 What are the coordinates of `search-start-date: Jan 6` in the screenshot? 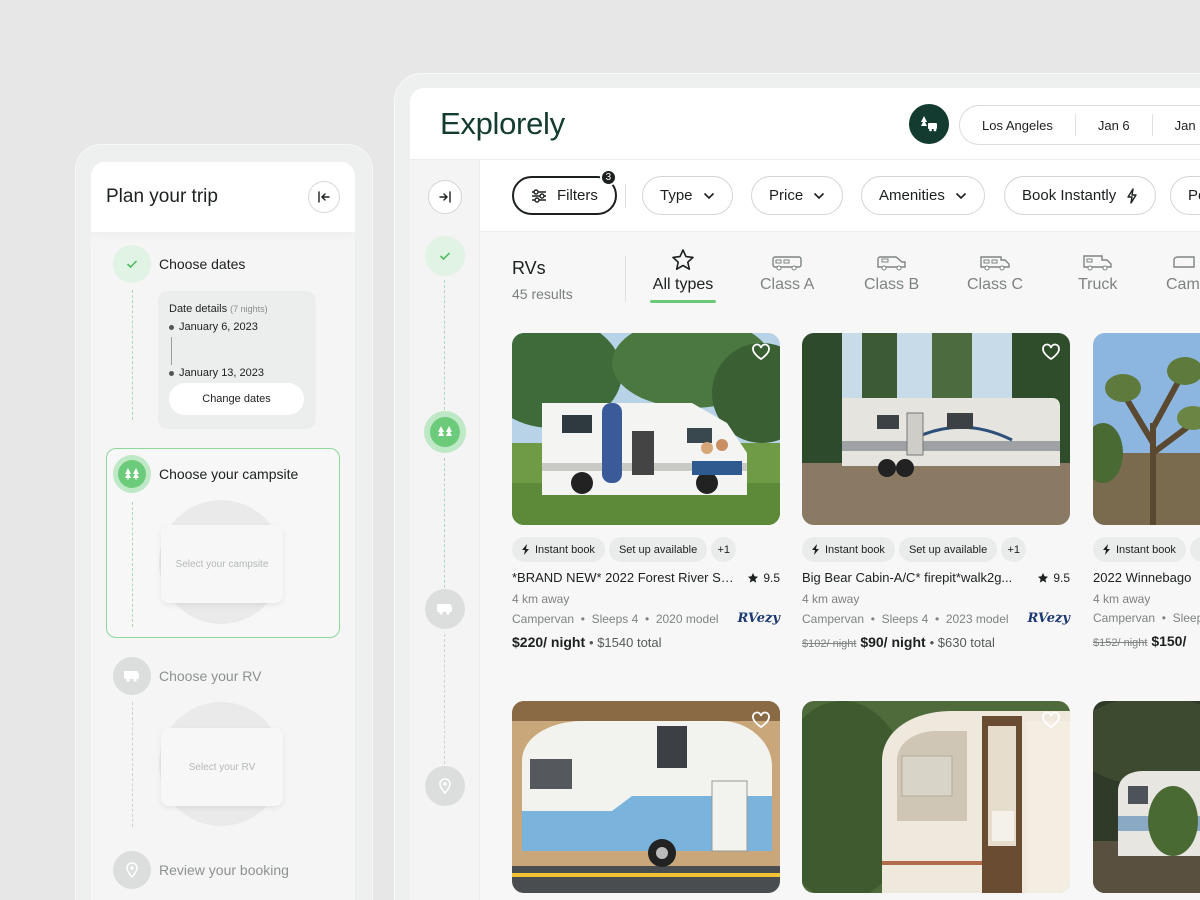 It's located at (1114, 125).